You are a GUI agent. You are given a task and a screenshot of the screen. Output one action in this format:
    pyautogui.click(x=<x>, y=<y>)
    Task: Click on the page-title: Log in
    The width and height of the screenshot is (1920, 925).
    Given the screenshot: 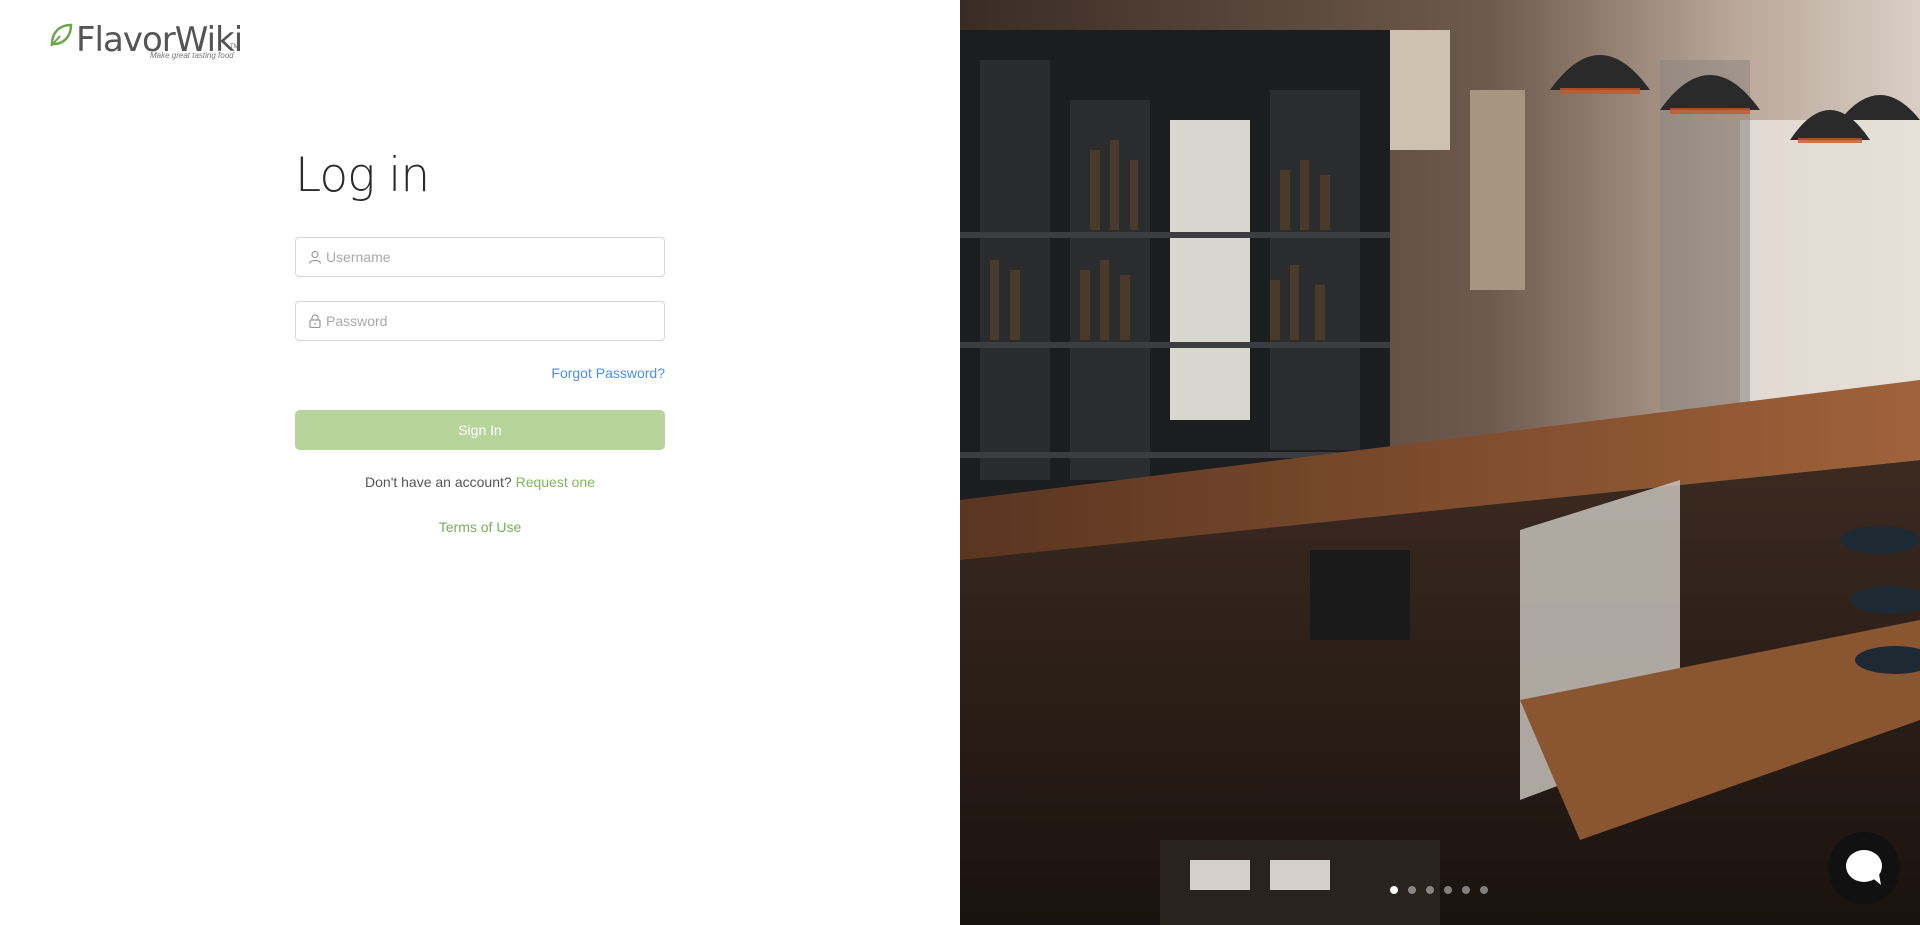 What is the action you would take?
    pyautogui.click(x=362, y=175)
    